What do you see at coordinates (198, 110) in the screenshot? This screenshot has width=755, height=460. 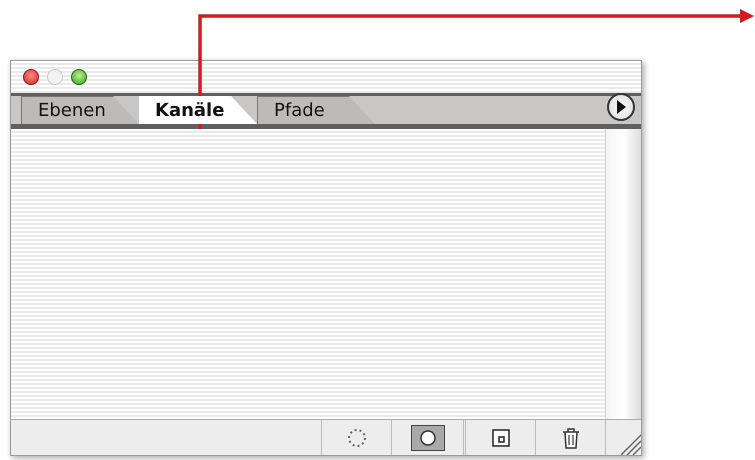 I see `panel-tab: Kanäle` at bounding box center [198, 110].